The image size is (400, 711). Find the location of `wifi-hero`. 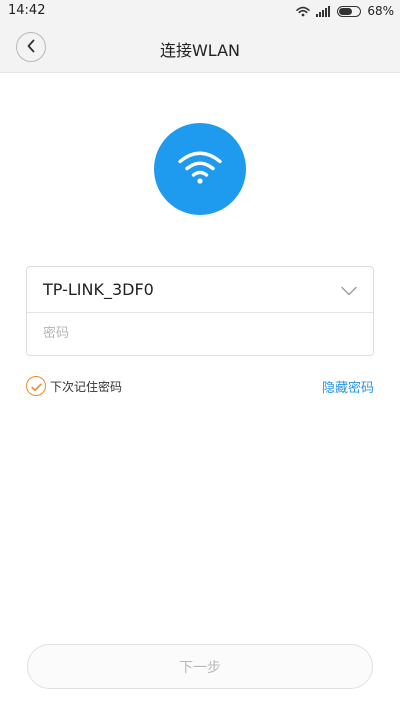

wifi-hero is located at coordinates (200, 169).